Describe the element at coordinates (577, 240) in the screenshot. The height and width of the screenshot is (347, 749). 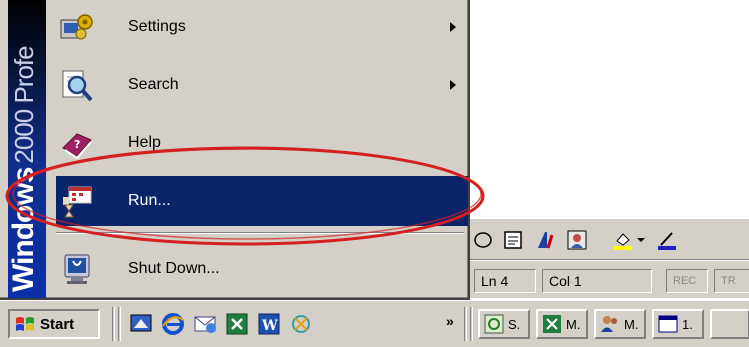
I see `clipart-tool-icon` at that location.